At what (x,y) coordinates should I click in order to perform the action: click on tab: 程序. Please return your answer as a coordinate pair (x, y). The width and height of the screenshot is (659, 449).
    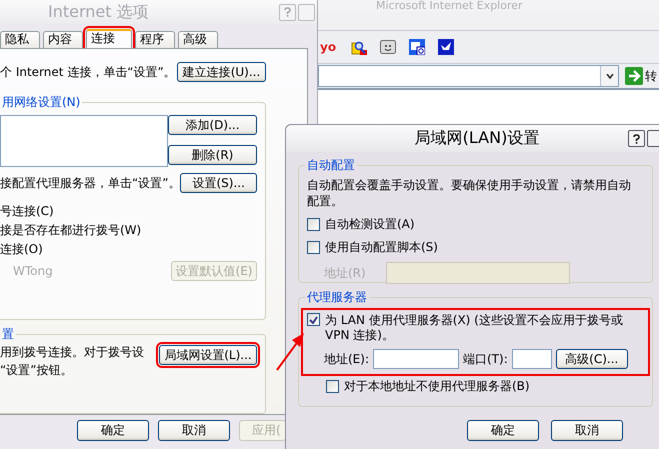
    Looking at the image, I should click on (155, 39).